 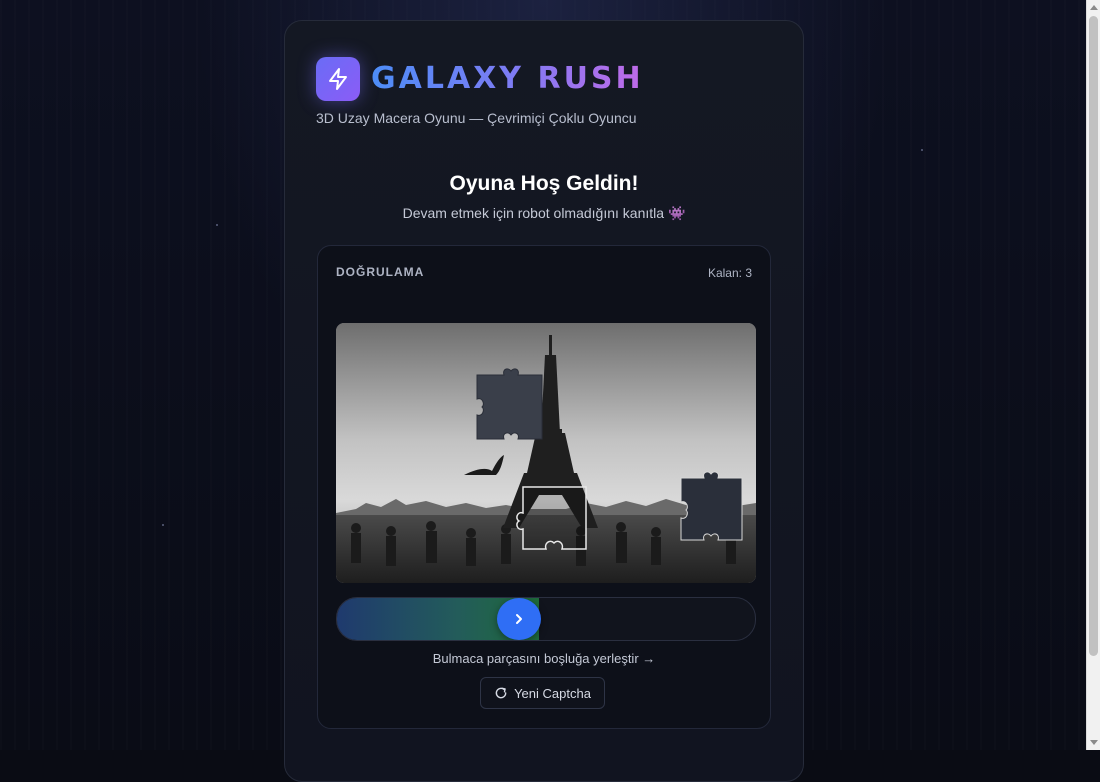 I want to click on refresh-icon, so click(x=501, y=693).